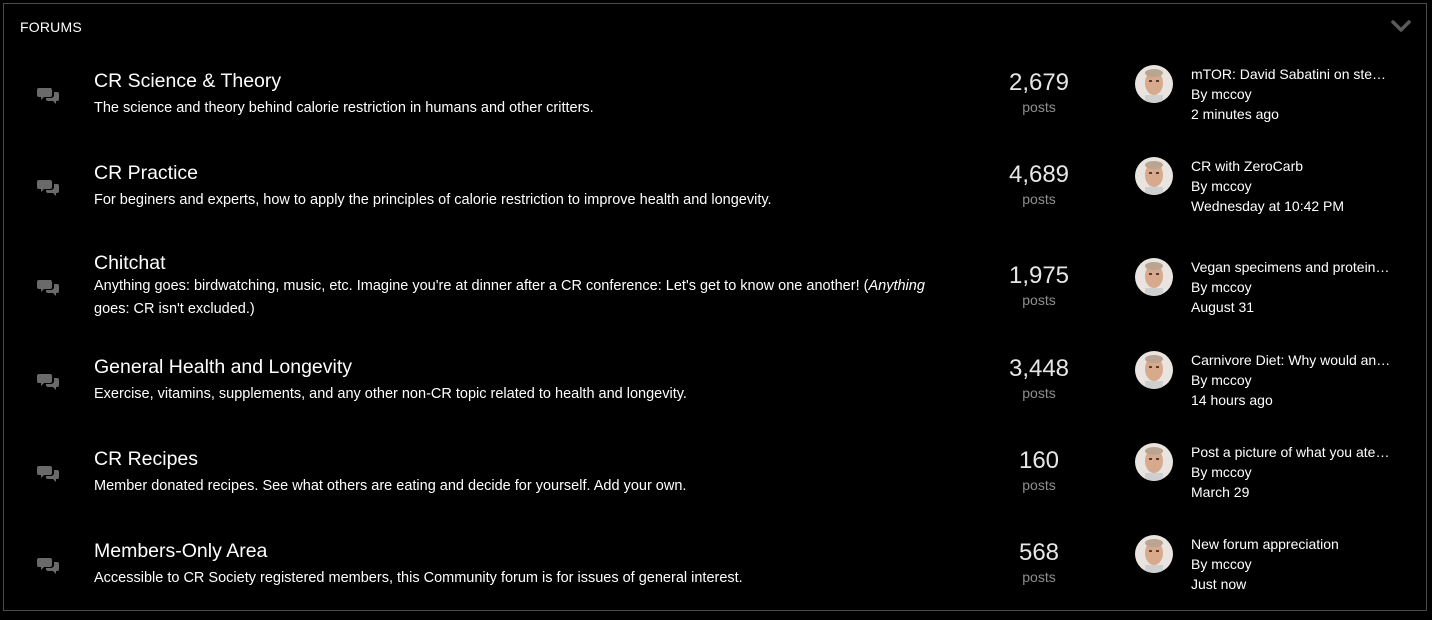 The height and width of the screenshot is (620, 1432). I want to click on post-count: 3,448 posts, so click(1039, 378).